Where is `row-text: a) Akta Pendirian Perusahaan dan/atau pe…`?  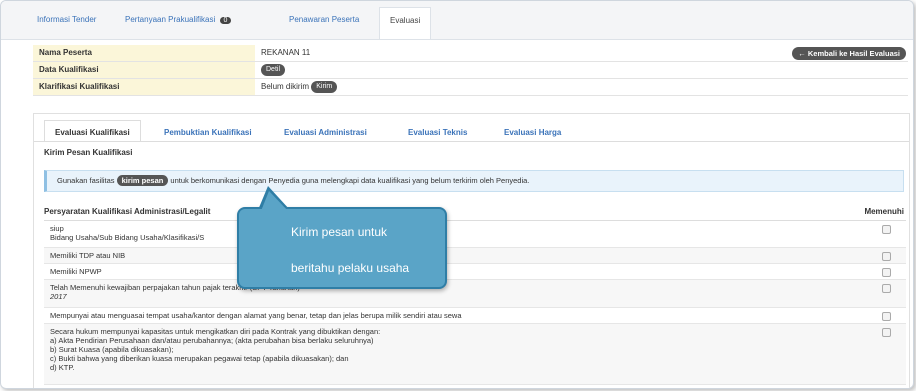
row-text: a) Akta Pendirian Perusahaan dan/atau pe… is located at coordinates (212, 340).